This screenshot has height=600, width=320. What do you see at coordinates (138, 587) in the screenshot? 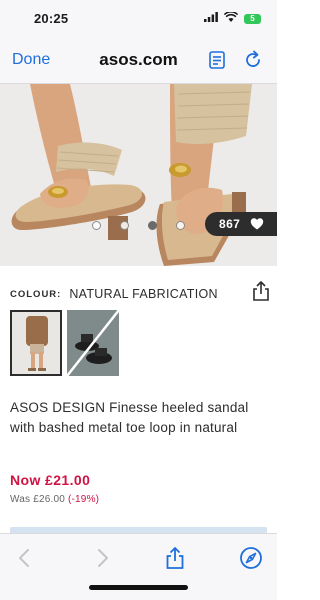
I see `home-indicator` at bounding box center [138, 587].